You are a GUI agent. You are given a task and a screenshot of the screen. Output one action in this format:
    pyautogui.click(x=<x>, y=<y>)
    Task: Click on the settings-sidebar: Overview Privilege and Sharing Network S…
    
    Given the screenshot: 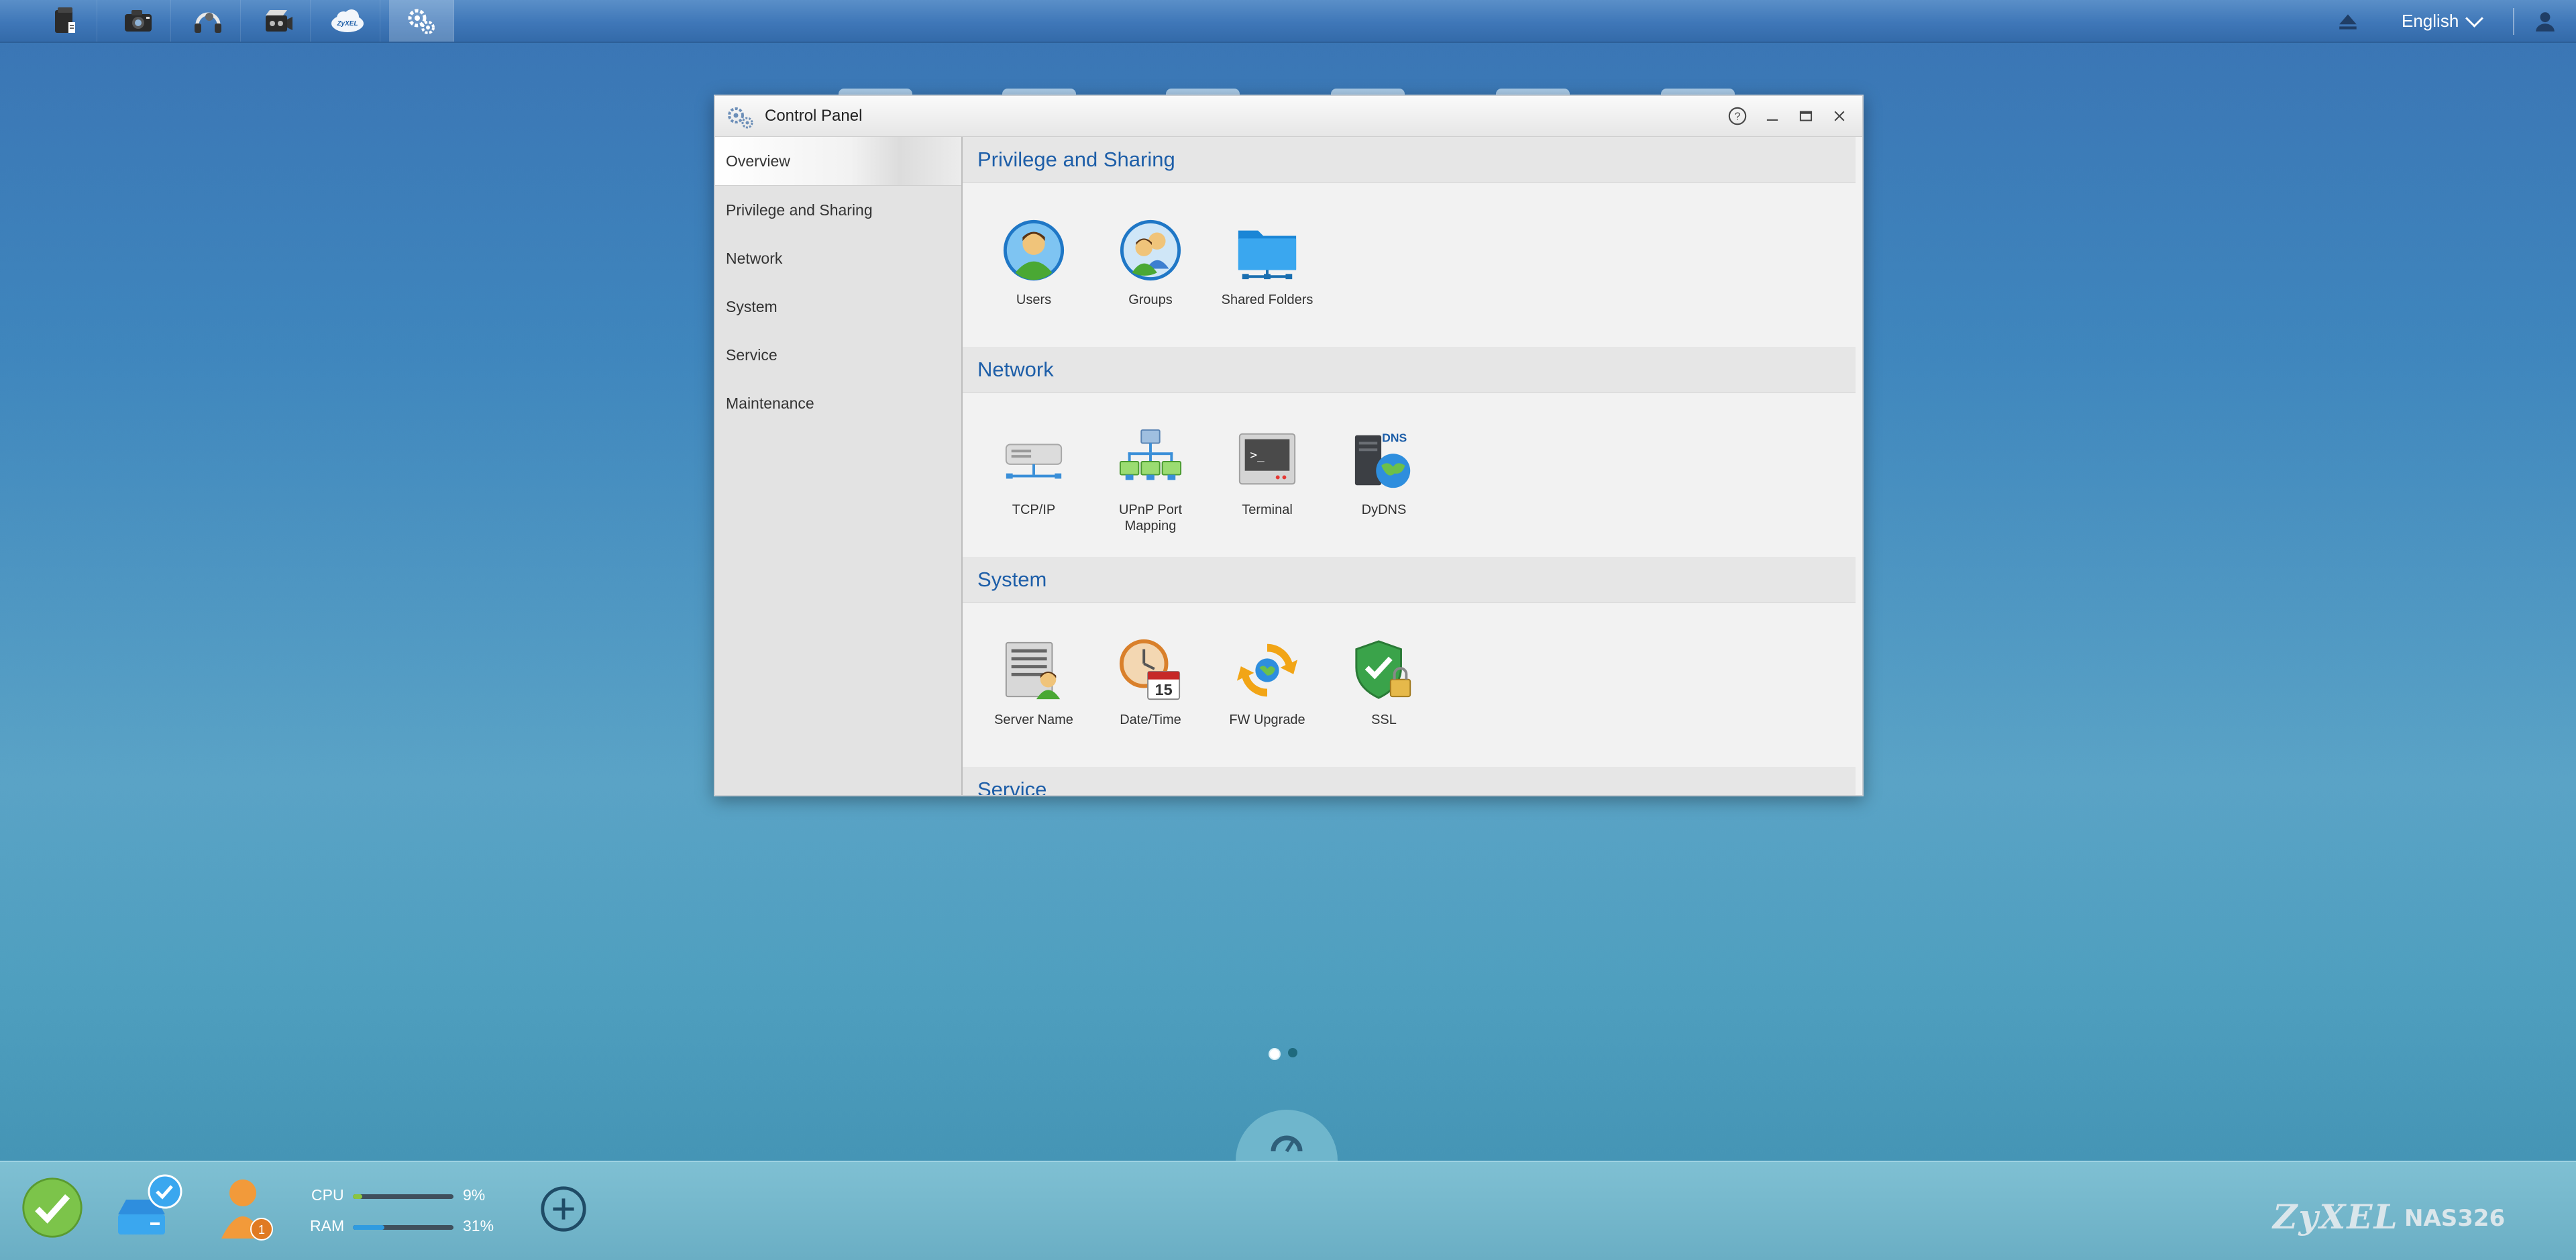 What is the action you would take?
    pyautogui.click(x=839, y=466)
    